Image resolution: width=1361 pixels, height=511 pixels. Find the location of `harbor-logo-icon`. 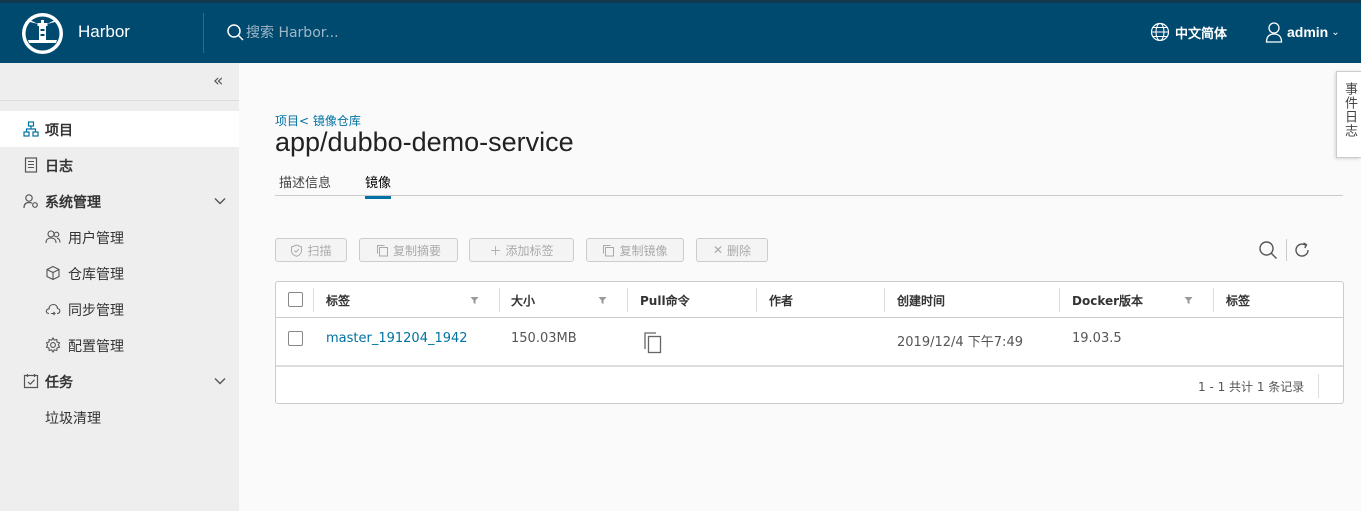

harbor-logo-icon is located at coordinates (42, 33).